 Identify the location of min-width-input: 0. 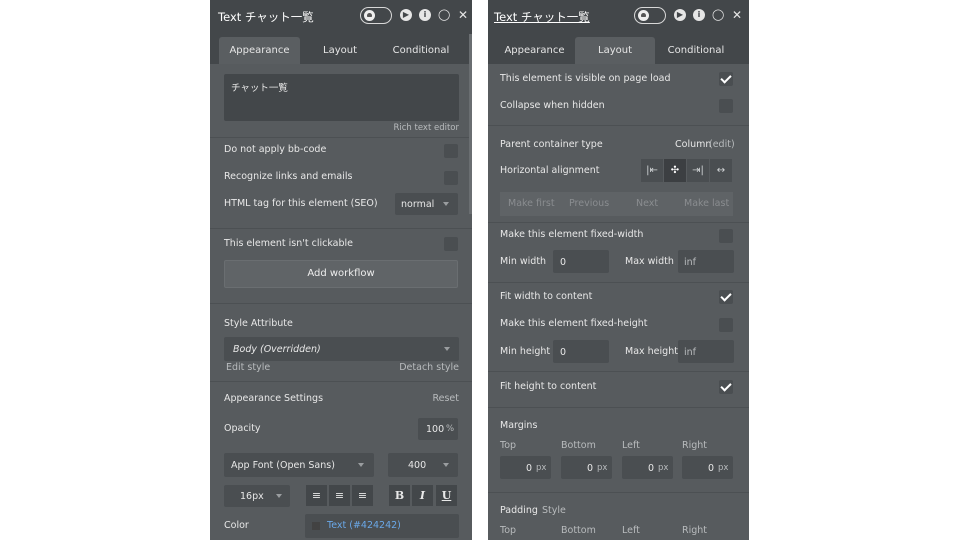
(581, 261).